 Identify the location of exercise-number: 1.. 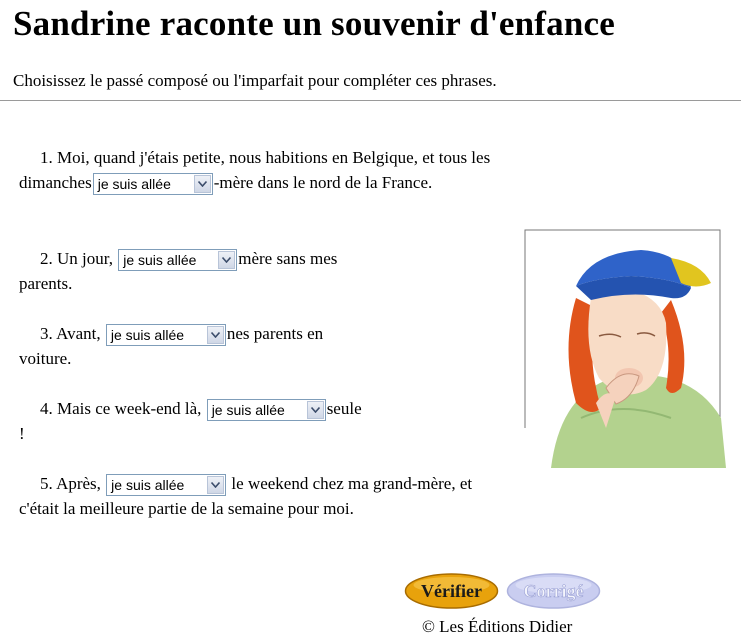
(46, 157).